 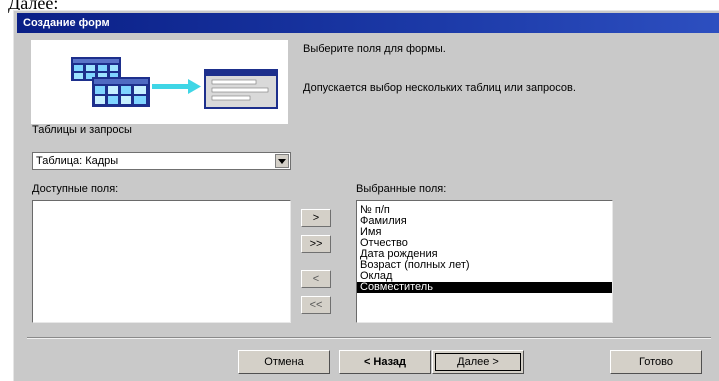 I want to click on remove-field-button: <, so click(x=316, y=279).